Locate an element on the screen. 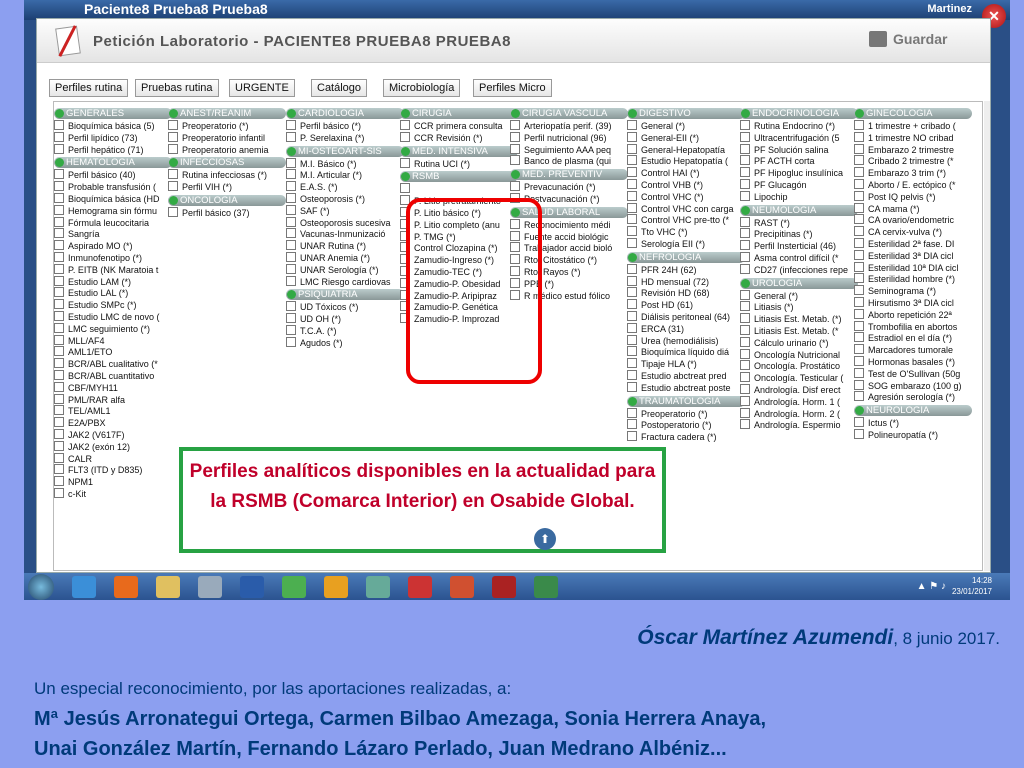 This screenshot has height=768, width=1024. section-header: ANEST/REANIM is located at coordinates (227, 113).